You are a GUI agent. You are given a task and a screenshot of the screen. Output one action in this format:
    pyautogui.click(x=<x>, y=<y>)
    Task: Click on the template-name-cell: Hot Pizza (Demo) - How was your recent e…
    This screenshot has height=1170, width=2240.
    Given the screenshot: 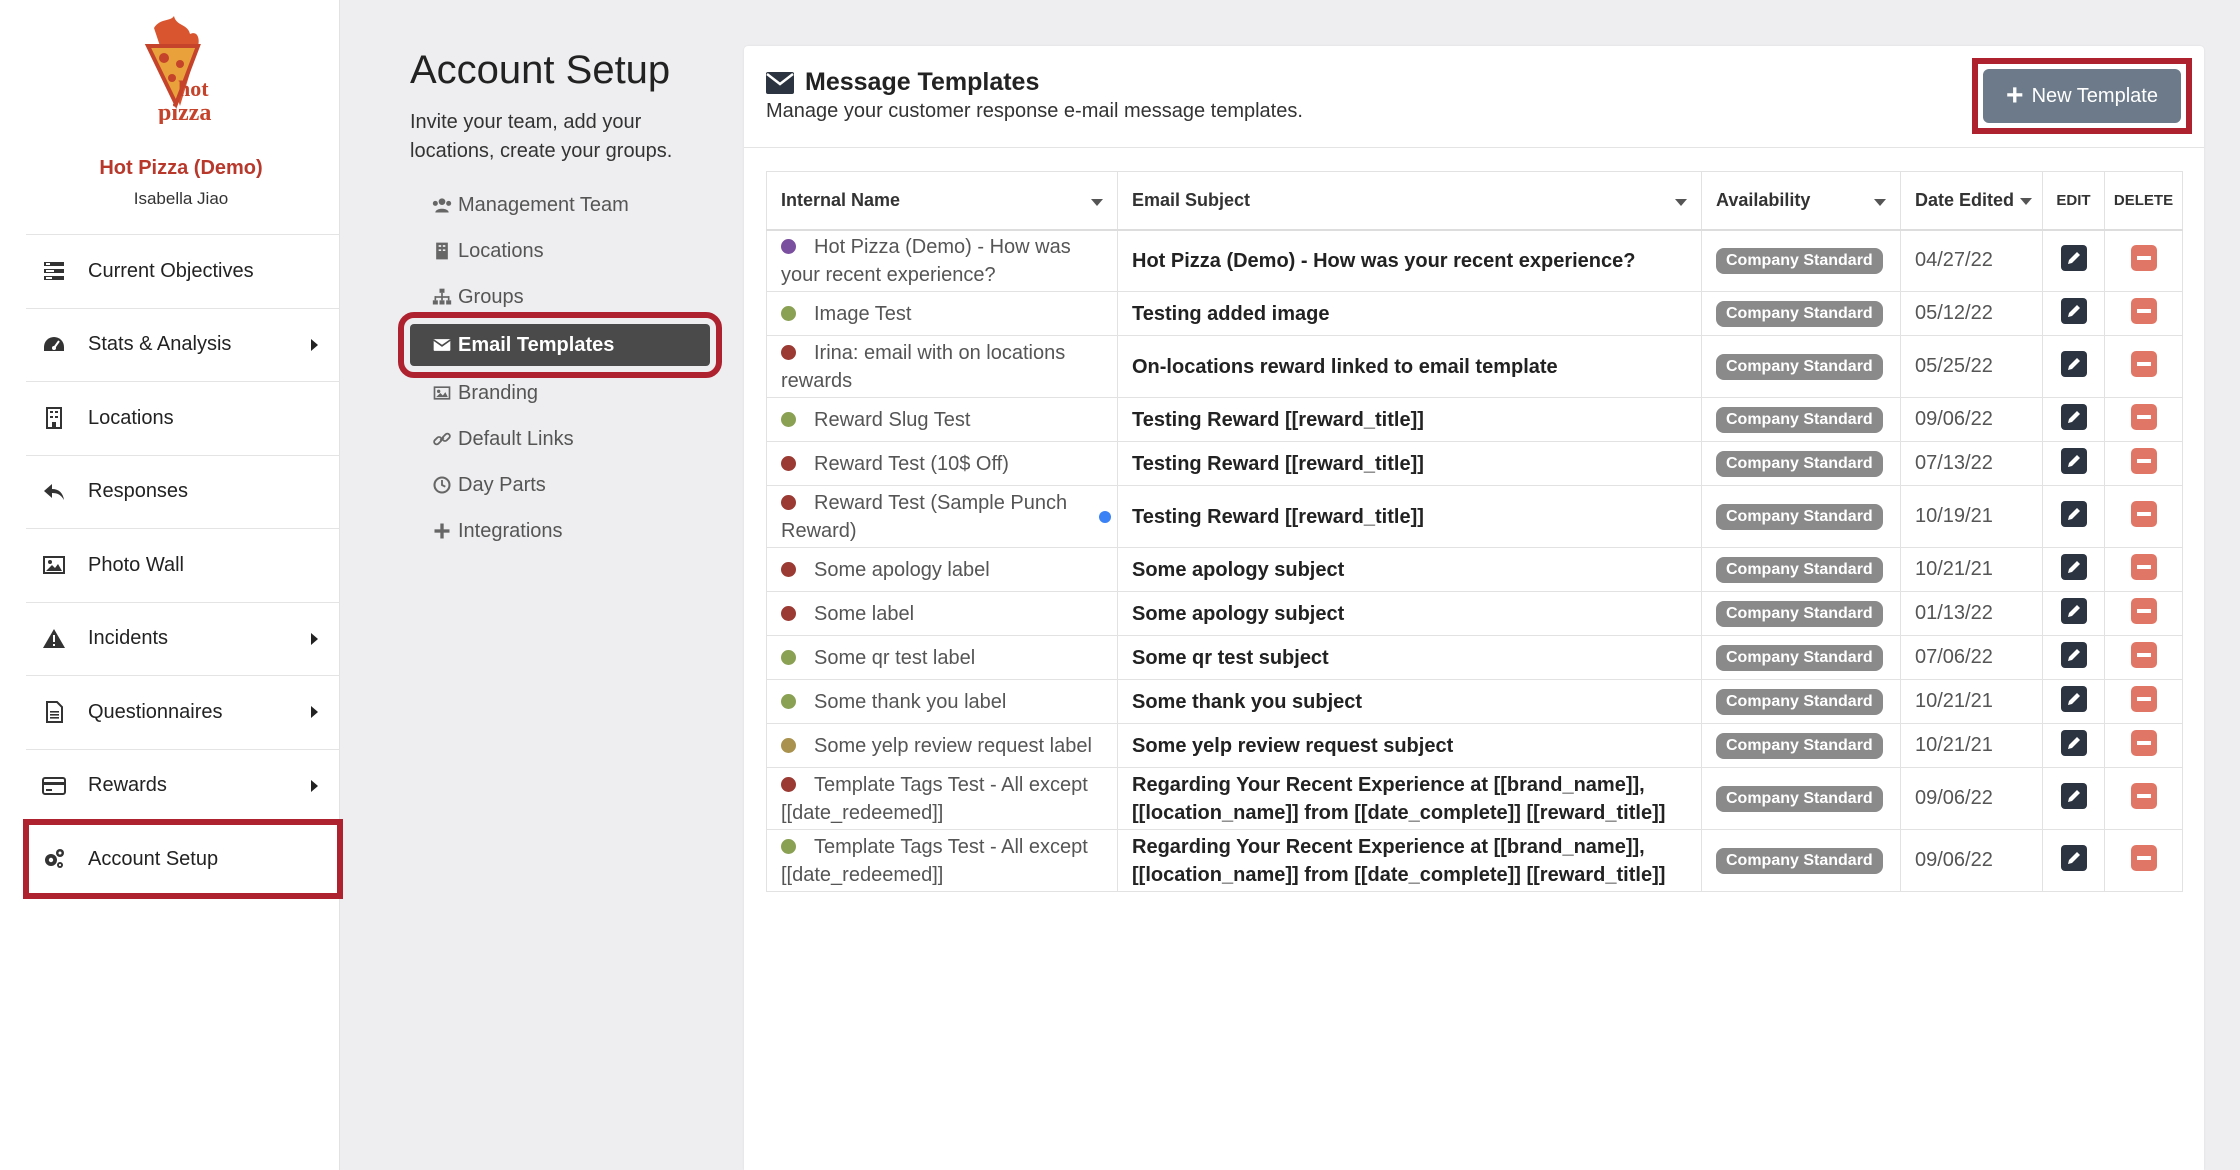 What is the action you would take?
    pyautogui.click(x=942, y=260)
    